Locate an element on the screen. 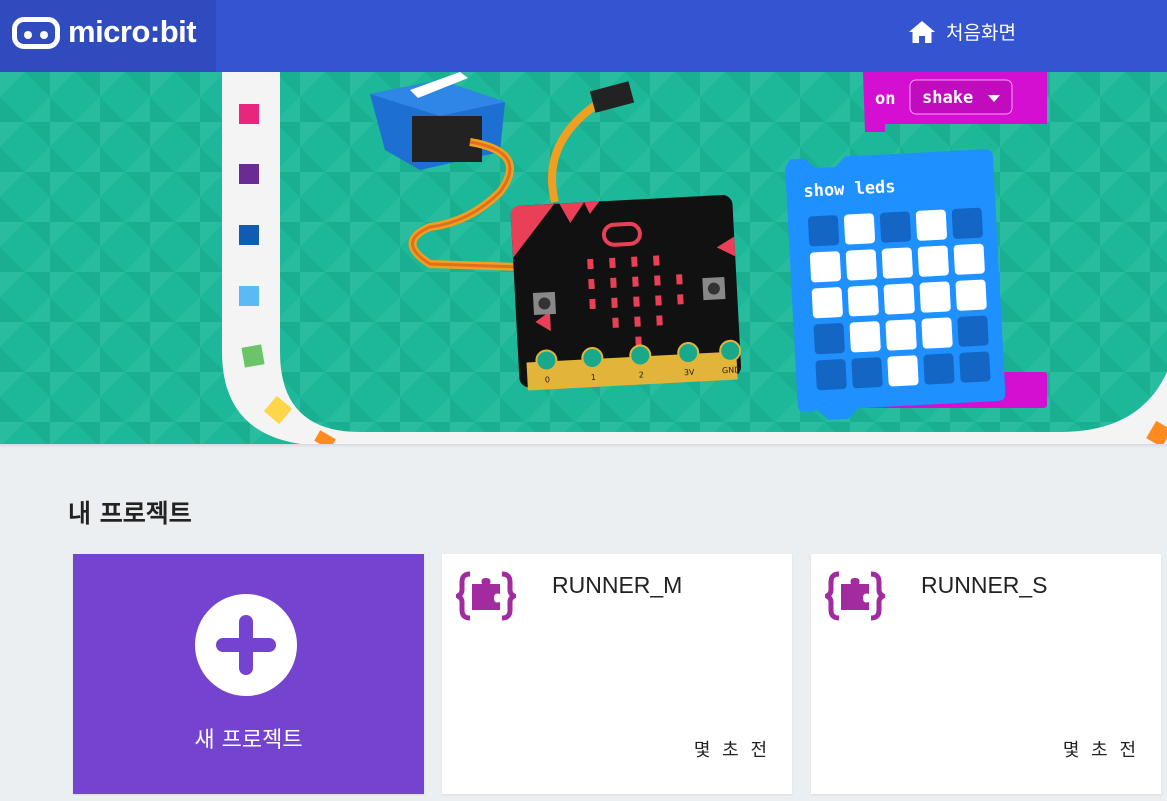 The image size is (1167, 801). new-project-button: 새 프로젝트 is located at coordinates (248, 674).